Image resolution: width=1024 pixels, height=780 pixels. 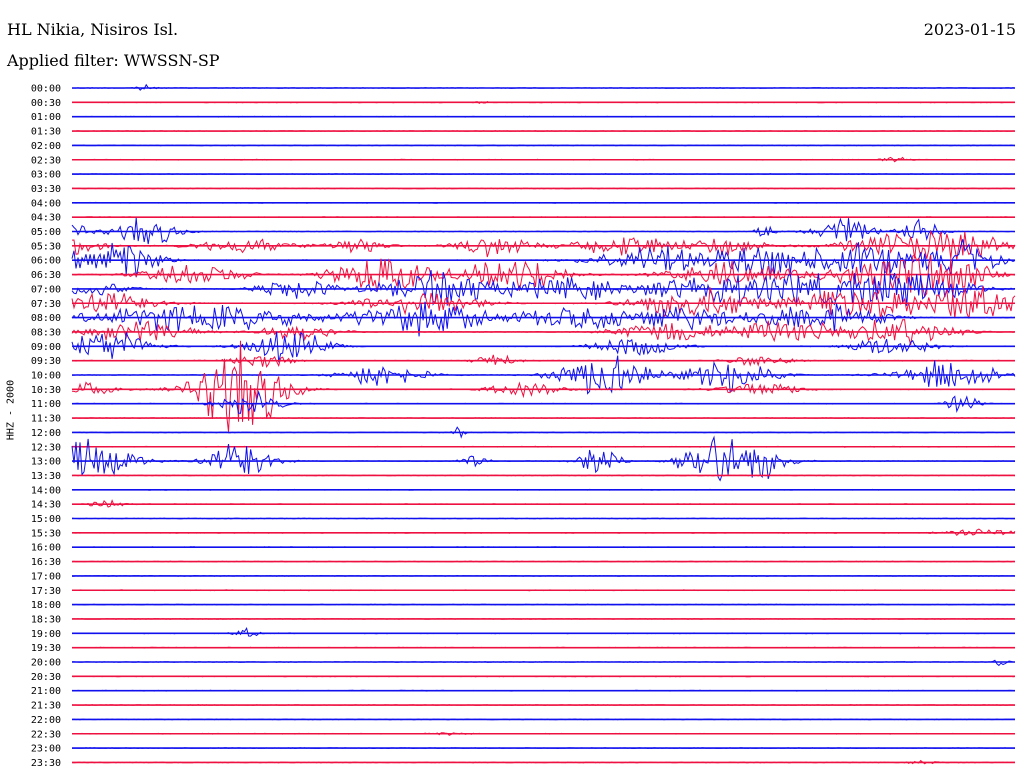 I want to click on row-time-label: 15:00, so click(x=46, y=519).